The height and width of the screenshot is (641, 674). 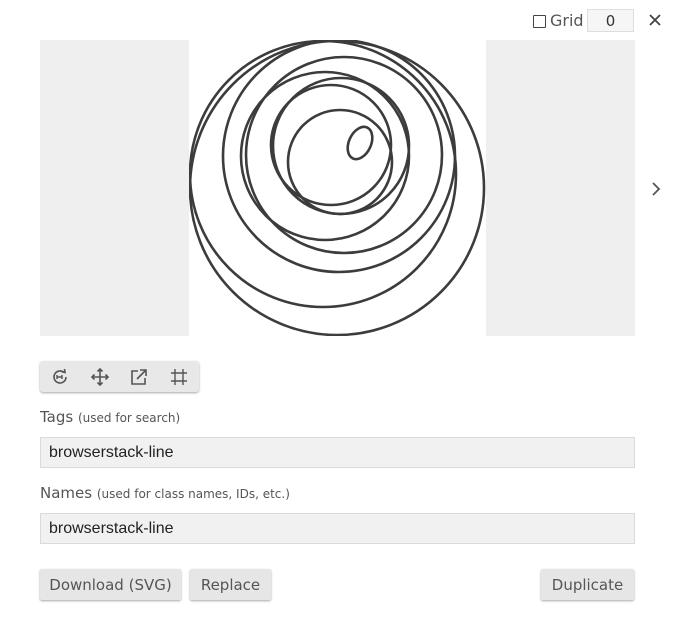 I want to click on next-button, so click(x=656, y=189).